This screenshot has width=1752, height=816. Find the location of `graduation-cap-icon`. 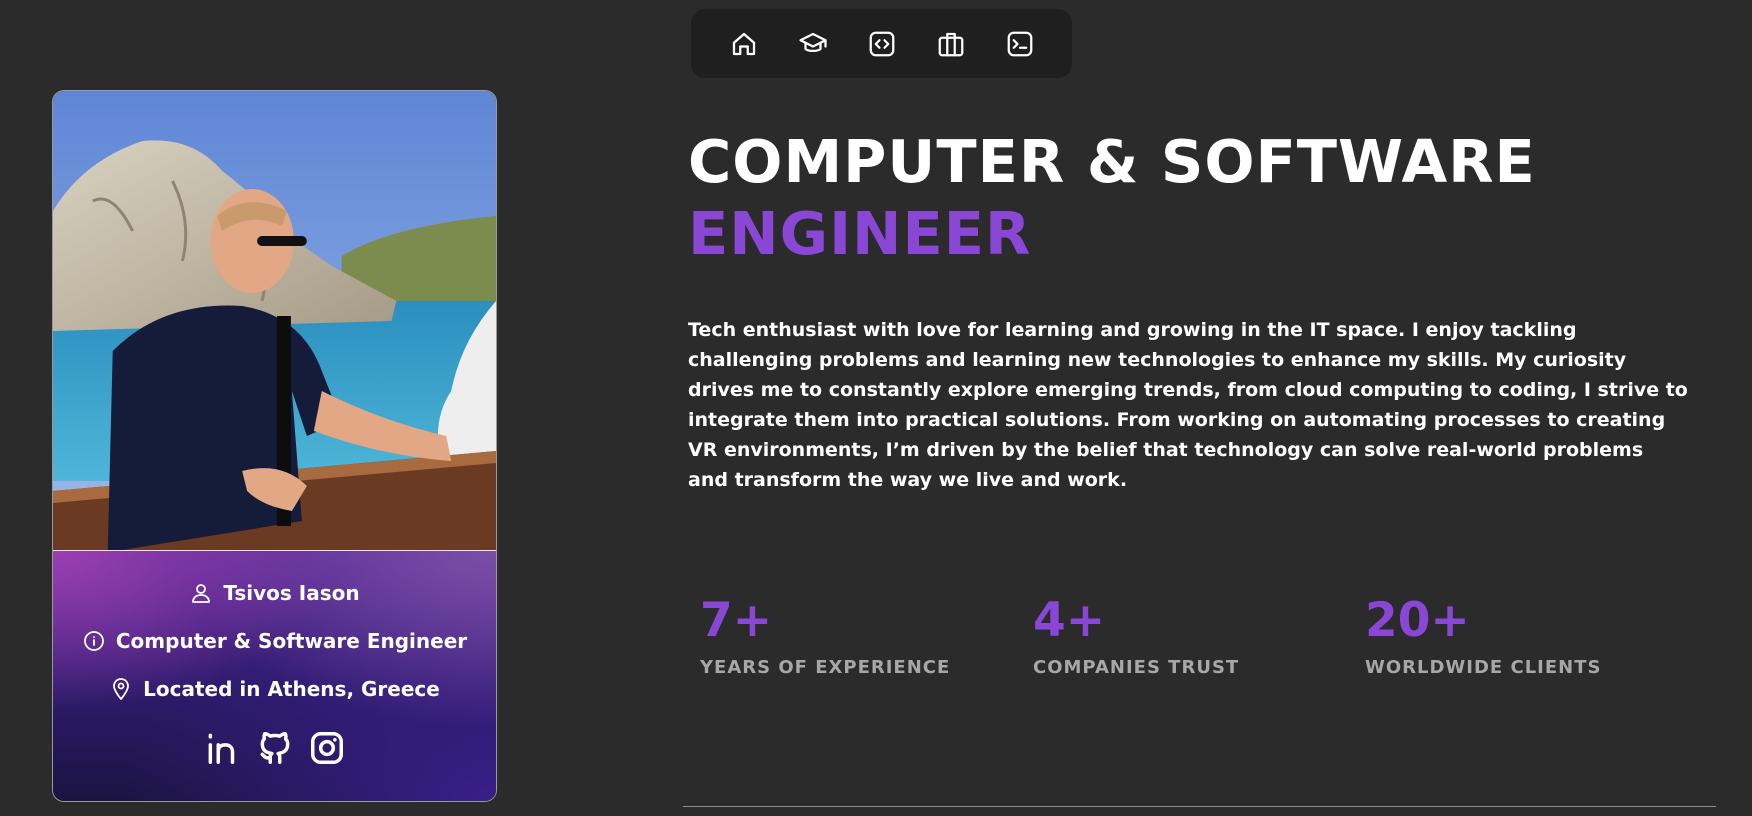

graduation-cap-icon is located at coordinates (812, 42).